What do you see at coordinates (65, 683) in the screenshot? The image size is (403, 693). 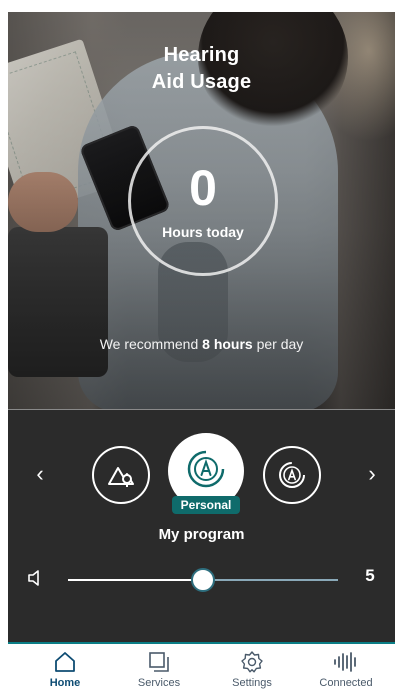 I see `nav-item-label: Home` at bounding box center [65, 683].